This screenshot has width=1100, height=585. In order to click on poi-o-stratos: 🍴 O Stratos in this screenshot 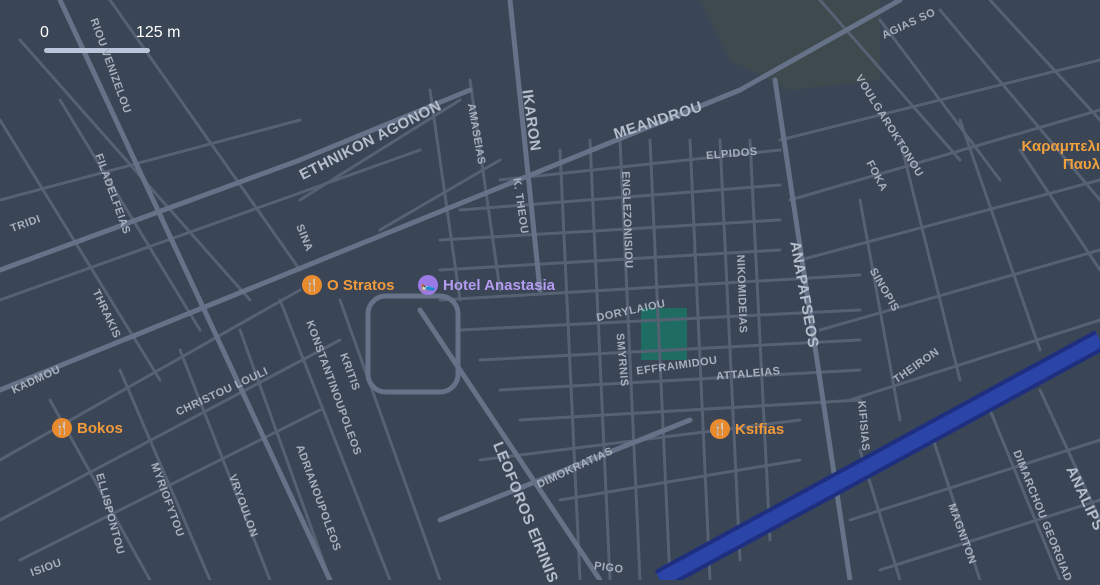, I will do `click(348, 285)`.